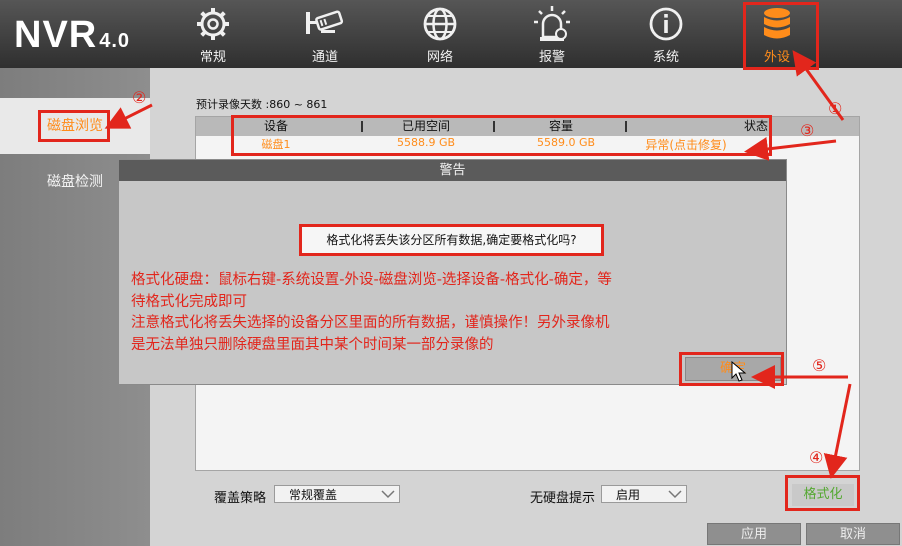  Describe the element at coordinates (837, 431) in the screenshot. I see `arrow-to-format` at that location.